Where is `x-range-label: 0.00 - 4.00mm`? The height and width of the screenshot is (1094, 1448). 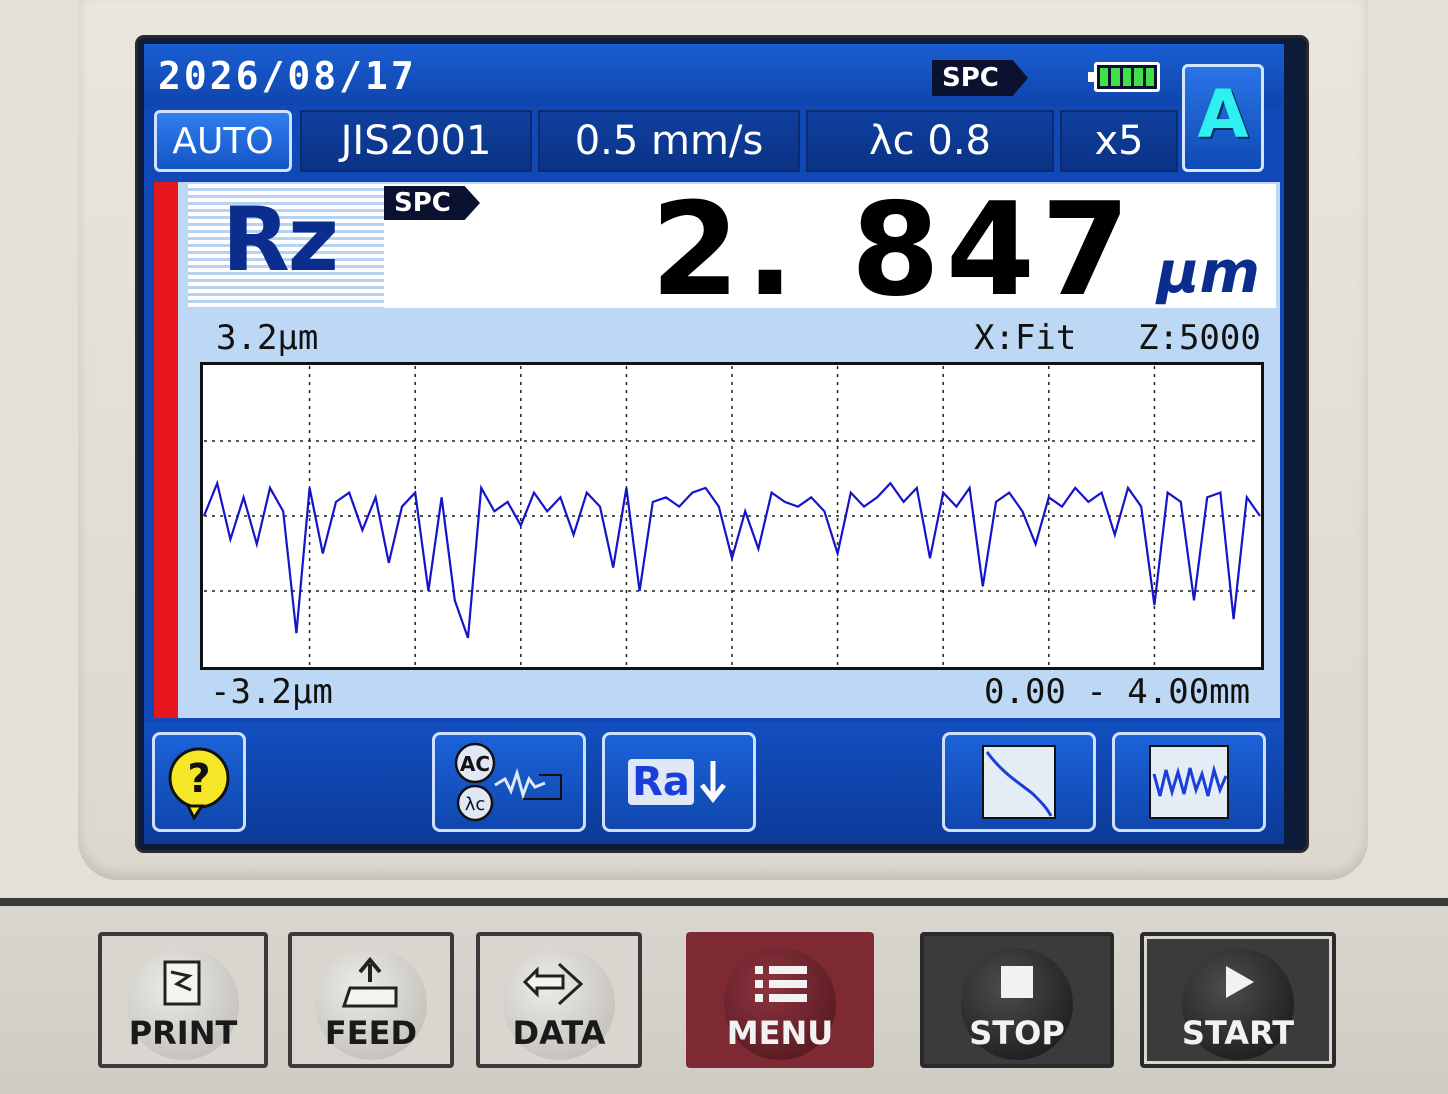 x-range-label: 0.00 - 4.00mm is located at coordinates (1117, 692).